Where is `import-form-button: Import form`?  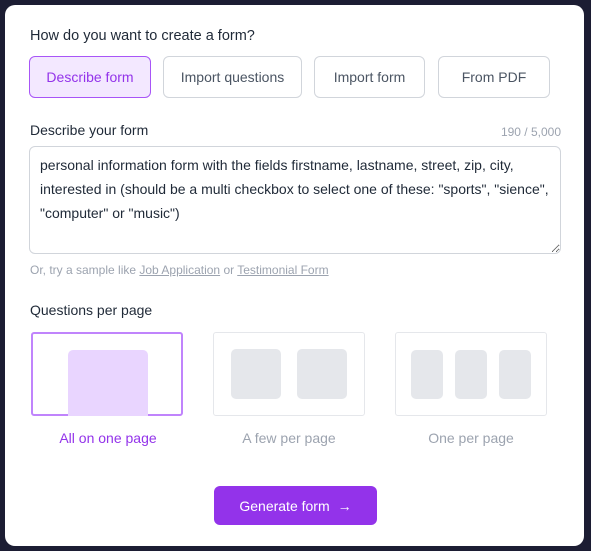
import-form-button: Import form is located at coordinates (369, 77).